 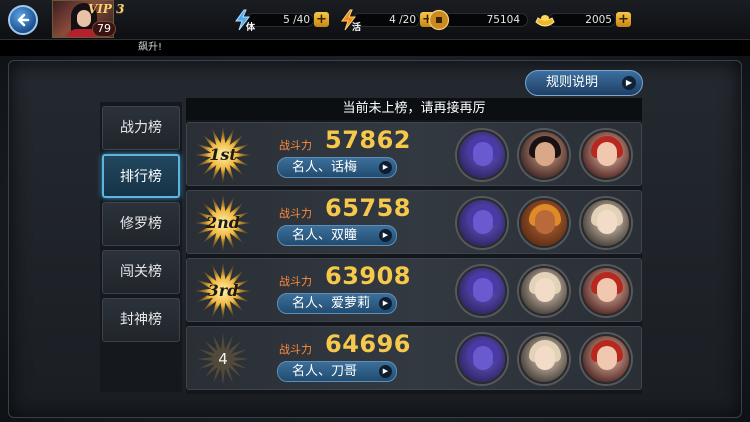 What do you see at coordinates (104, 29) in the screenshot?
I see `player-level: 79` at bounding box center [104, 29].